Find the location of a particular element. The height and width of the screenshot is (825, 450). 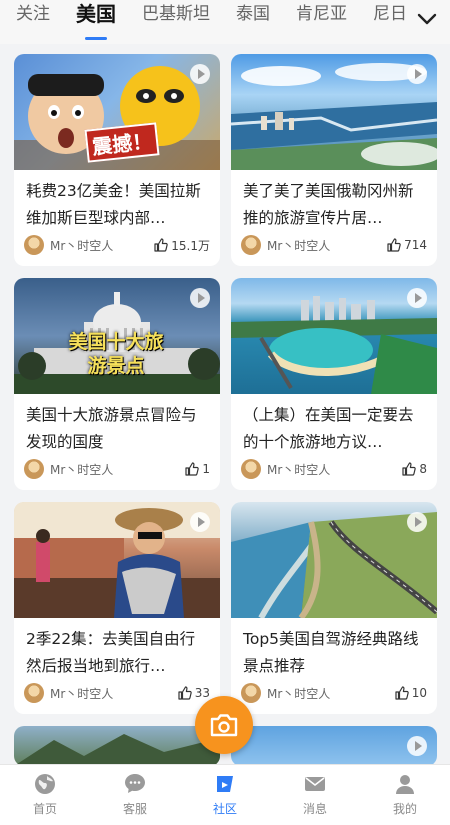

card-meta: Mr丶时空人 33 is located at coordinates (117, 693).